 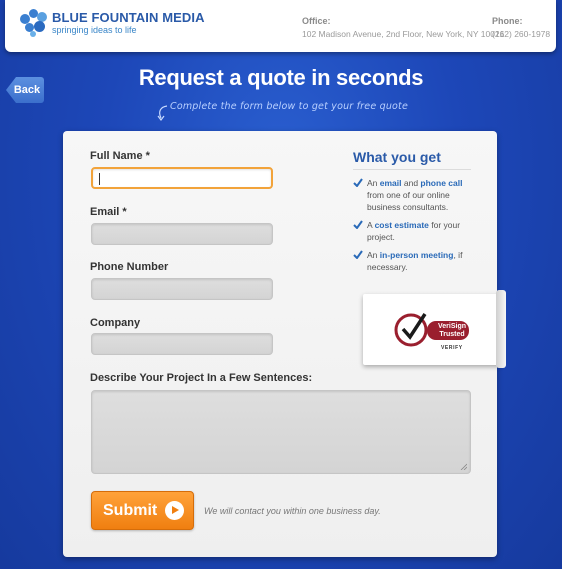 I want to click on page-title: Request a quote in seconds, so click(x=281, y=77).